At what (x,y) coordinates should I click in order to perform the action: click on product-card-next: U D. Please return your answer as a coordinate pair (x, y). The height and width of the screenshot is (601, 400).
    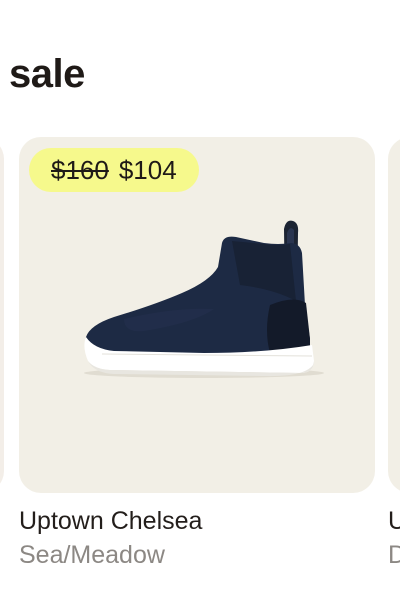
    Looking at the image, I should click on (394, 354).